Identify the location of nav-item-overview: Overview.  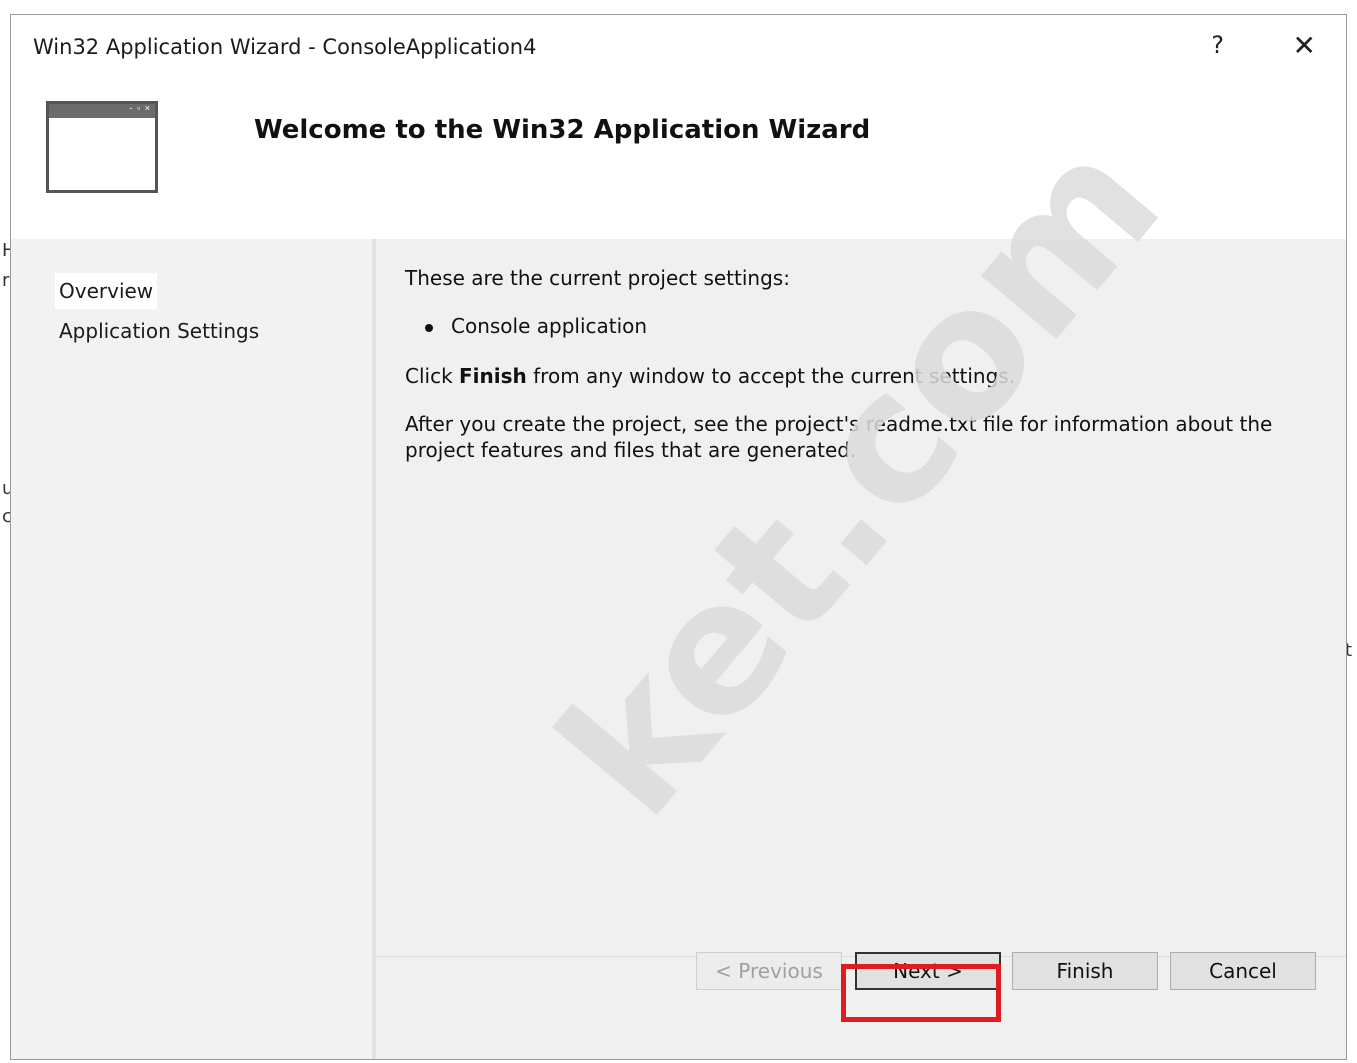
(106, 291).